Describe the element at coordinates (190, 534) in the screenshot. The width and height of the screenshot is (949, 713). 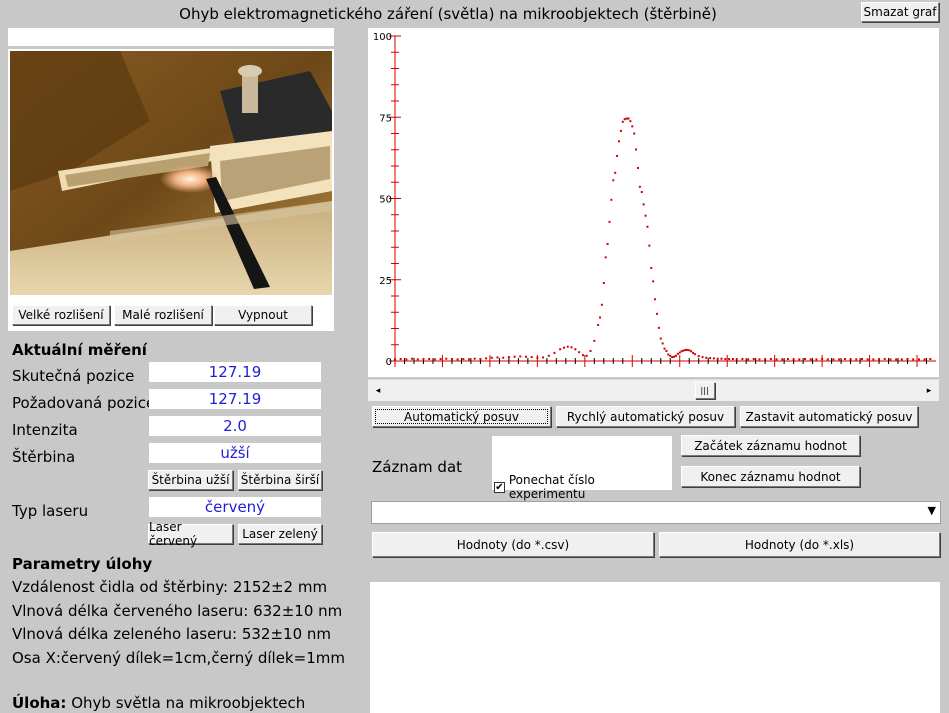
I see `laser-red-button: Laser červený` at that location.